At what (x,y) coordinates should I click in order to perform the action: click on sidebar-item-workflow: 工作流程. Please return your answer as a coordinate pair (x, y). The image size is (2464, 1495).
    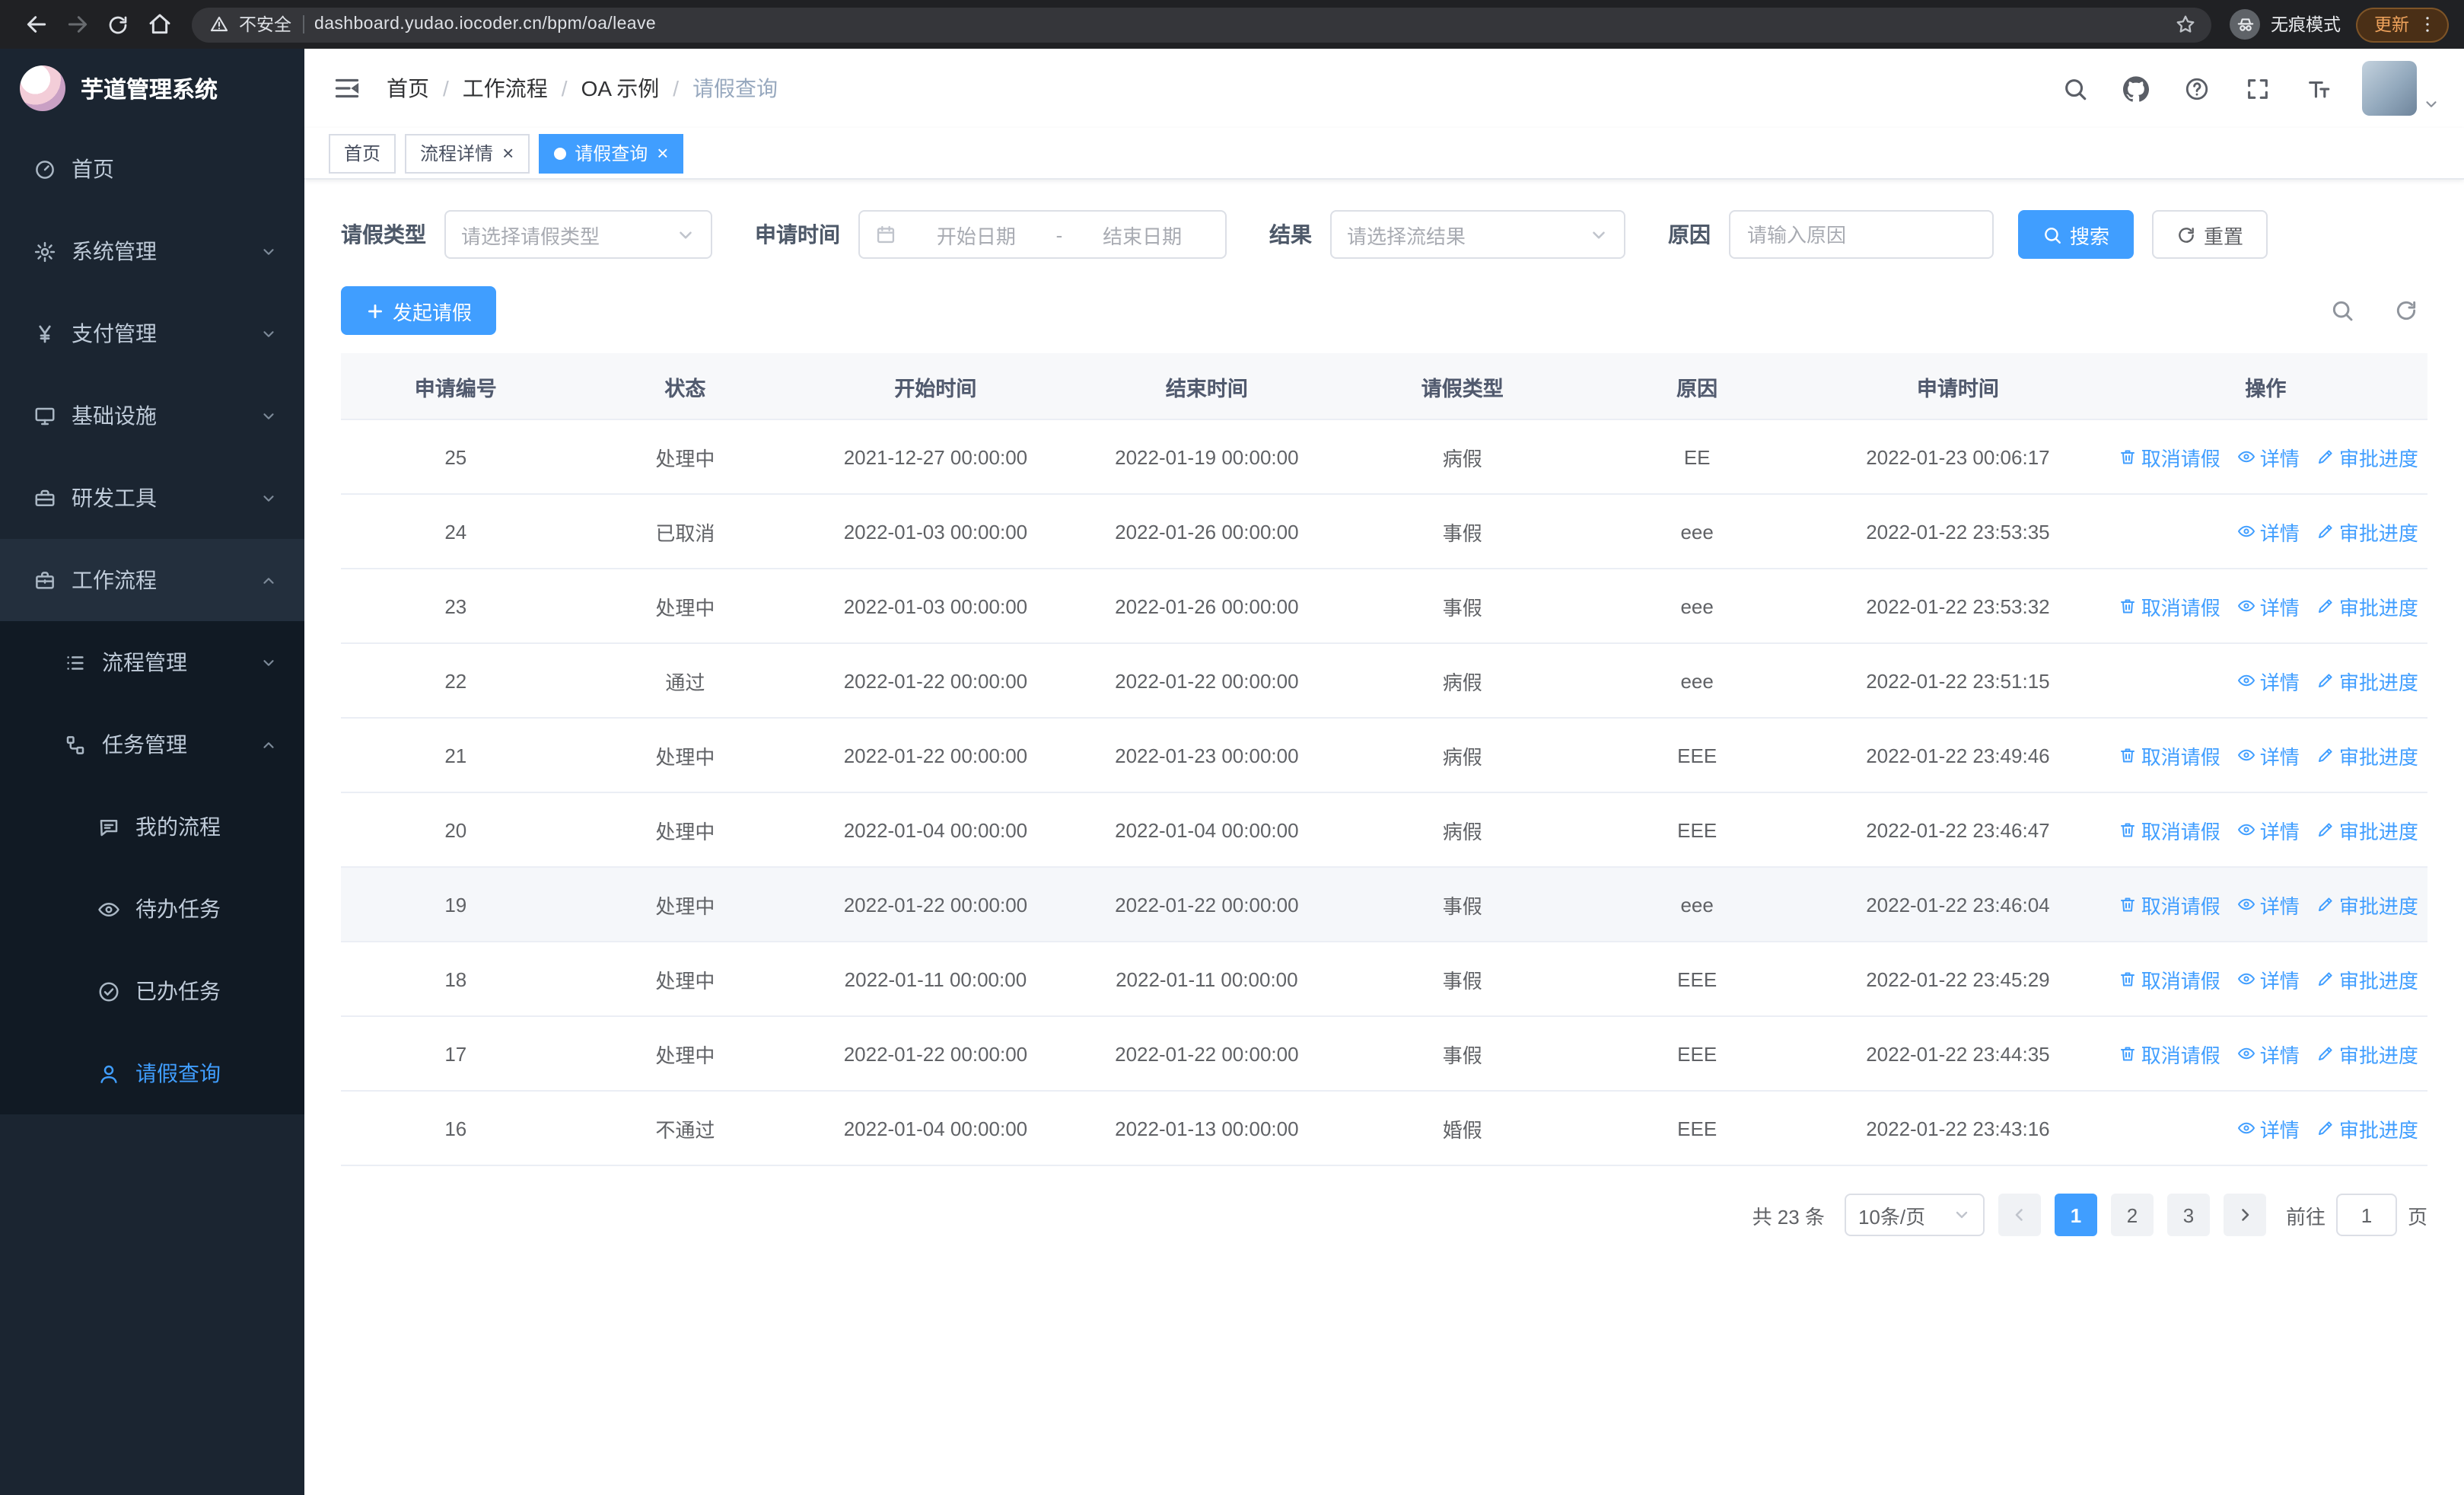
    Looking at the image, I should click on (152, 580).